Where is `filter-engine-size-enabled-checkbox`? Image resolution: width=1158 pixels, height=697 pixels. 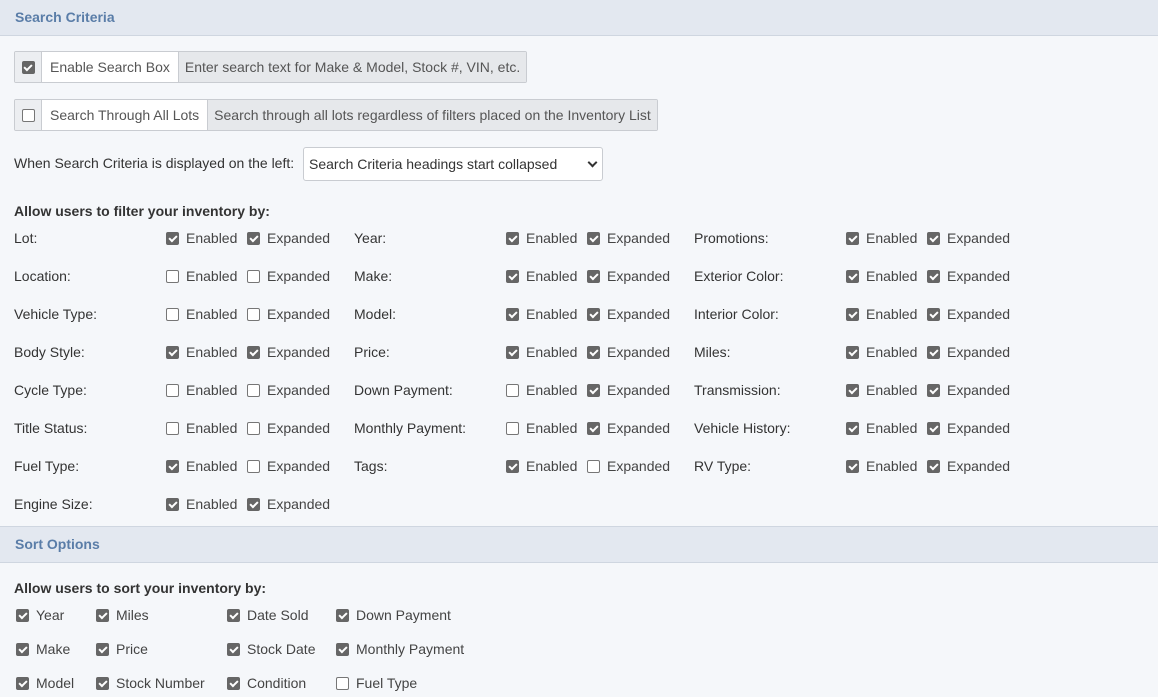
filter-engine-size-enabled-checkbox is located at coordinates (172, 504).